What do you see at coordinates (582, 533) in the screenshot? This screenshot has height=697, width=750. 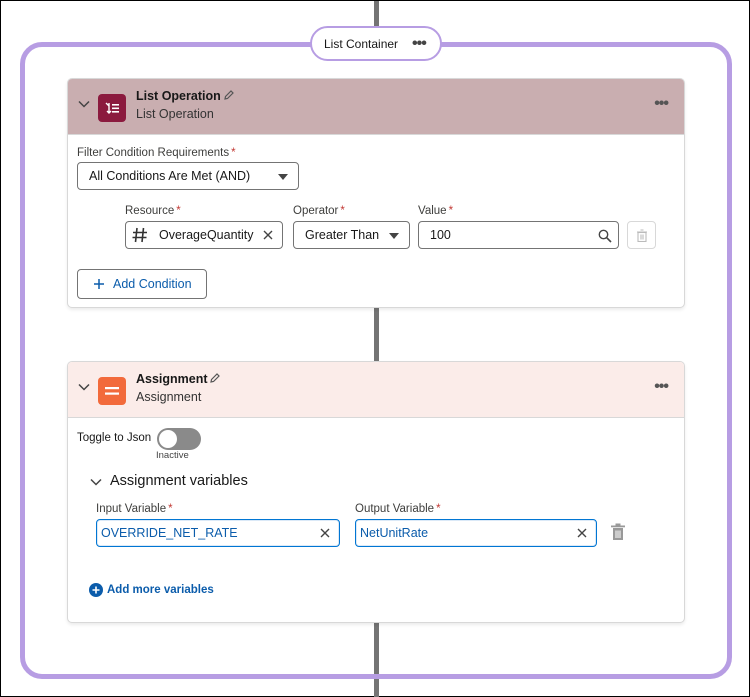 I see `clear-output-variable-icon` at bounding box center [582, 533].